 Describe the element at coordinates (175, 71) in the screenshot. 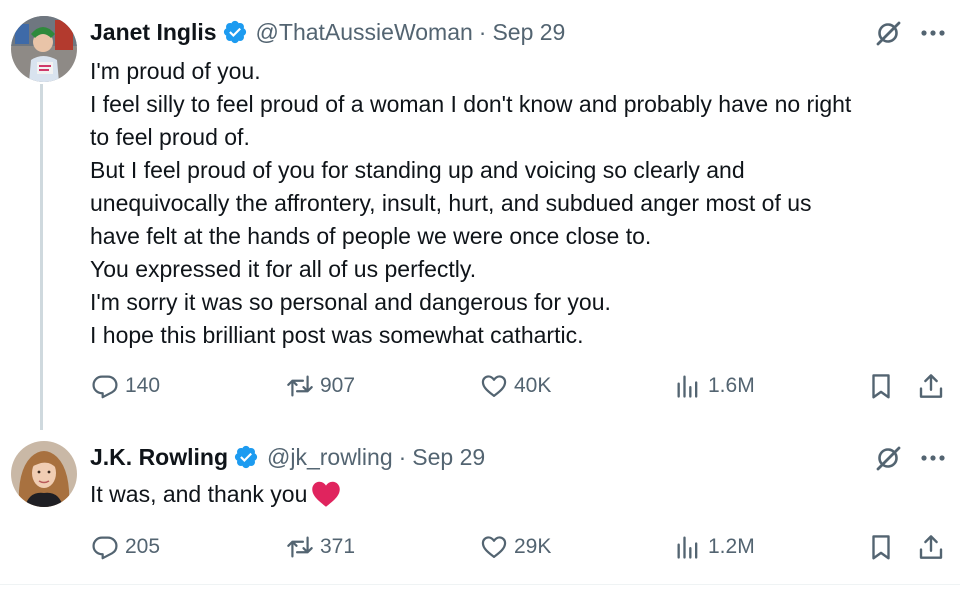

I see `tweet-text-line: I'm proud of you.` at that location.